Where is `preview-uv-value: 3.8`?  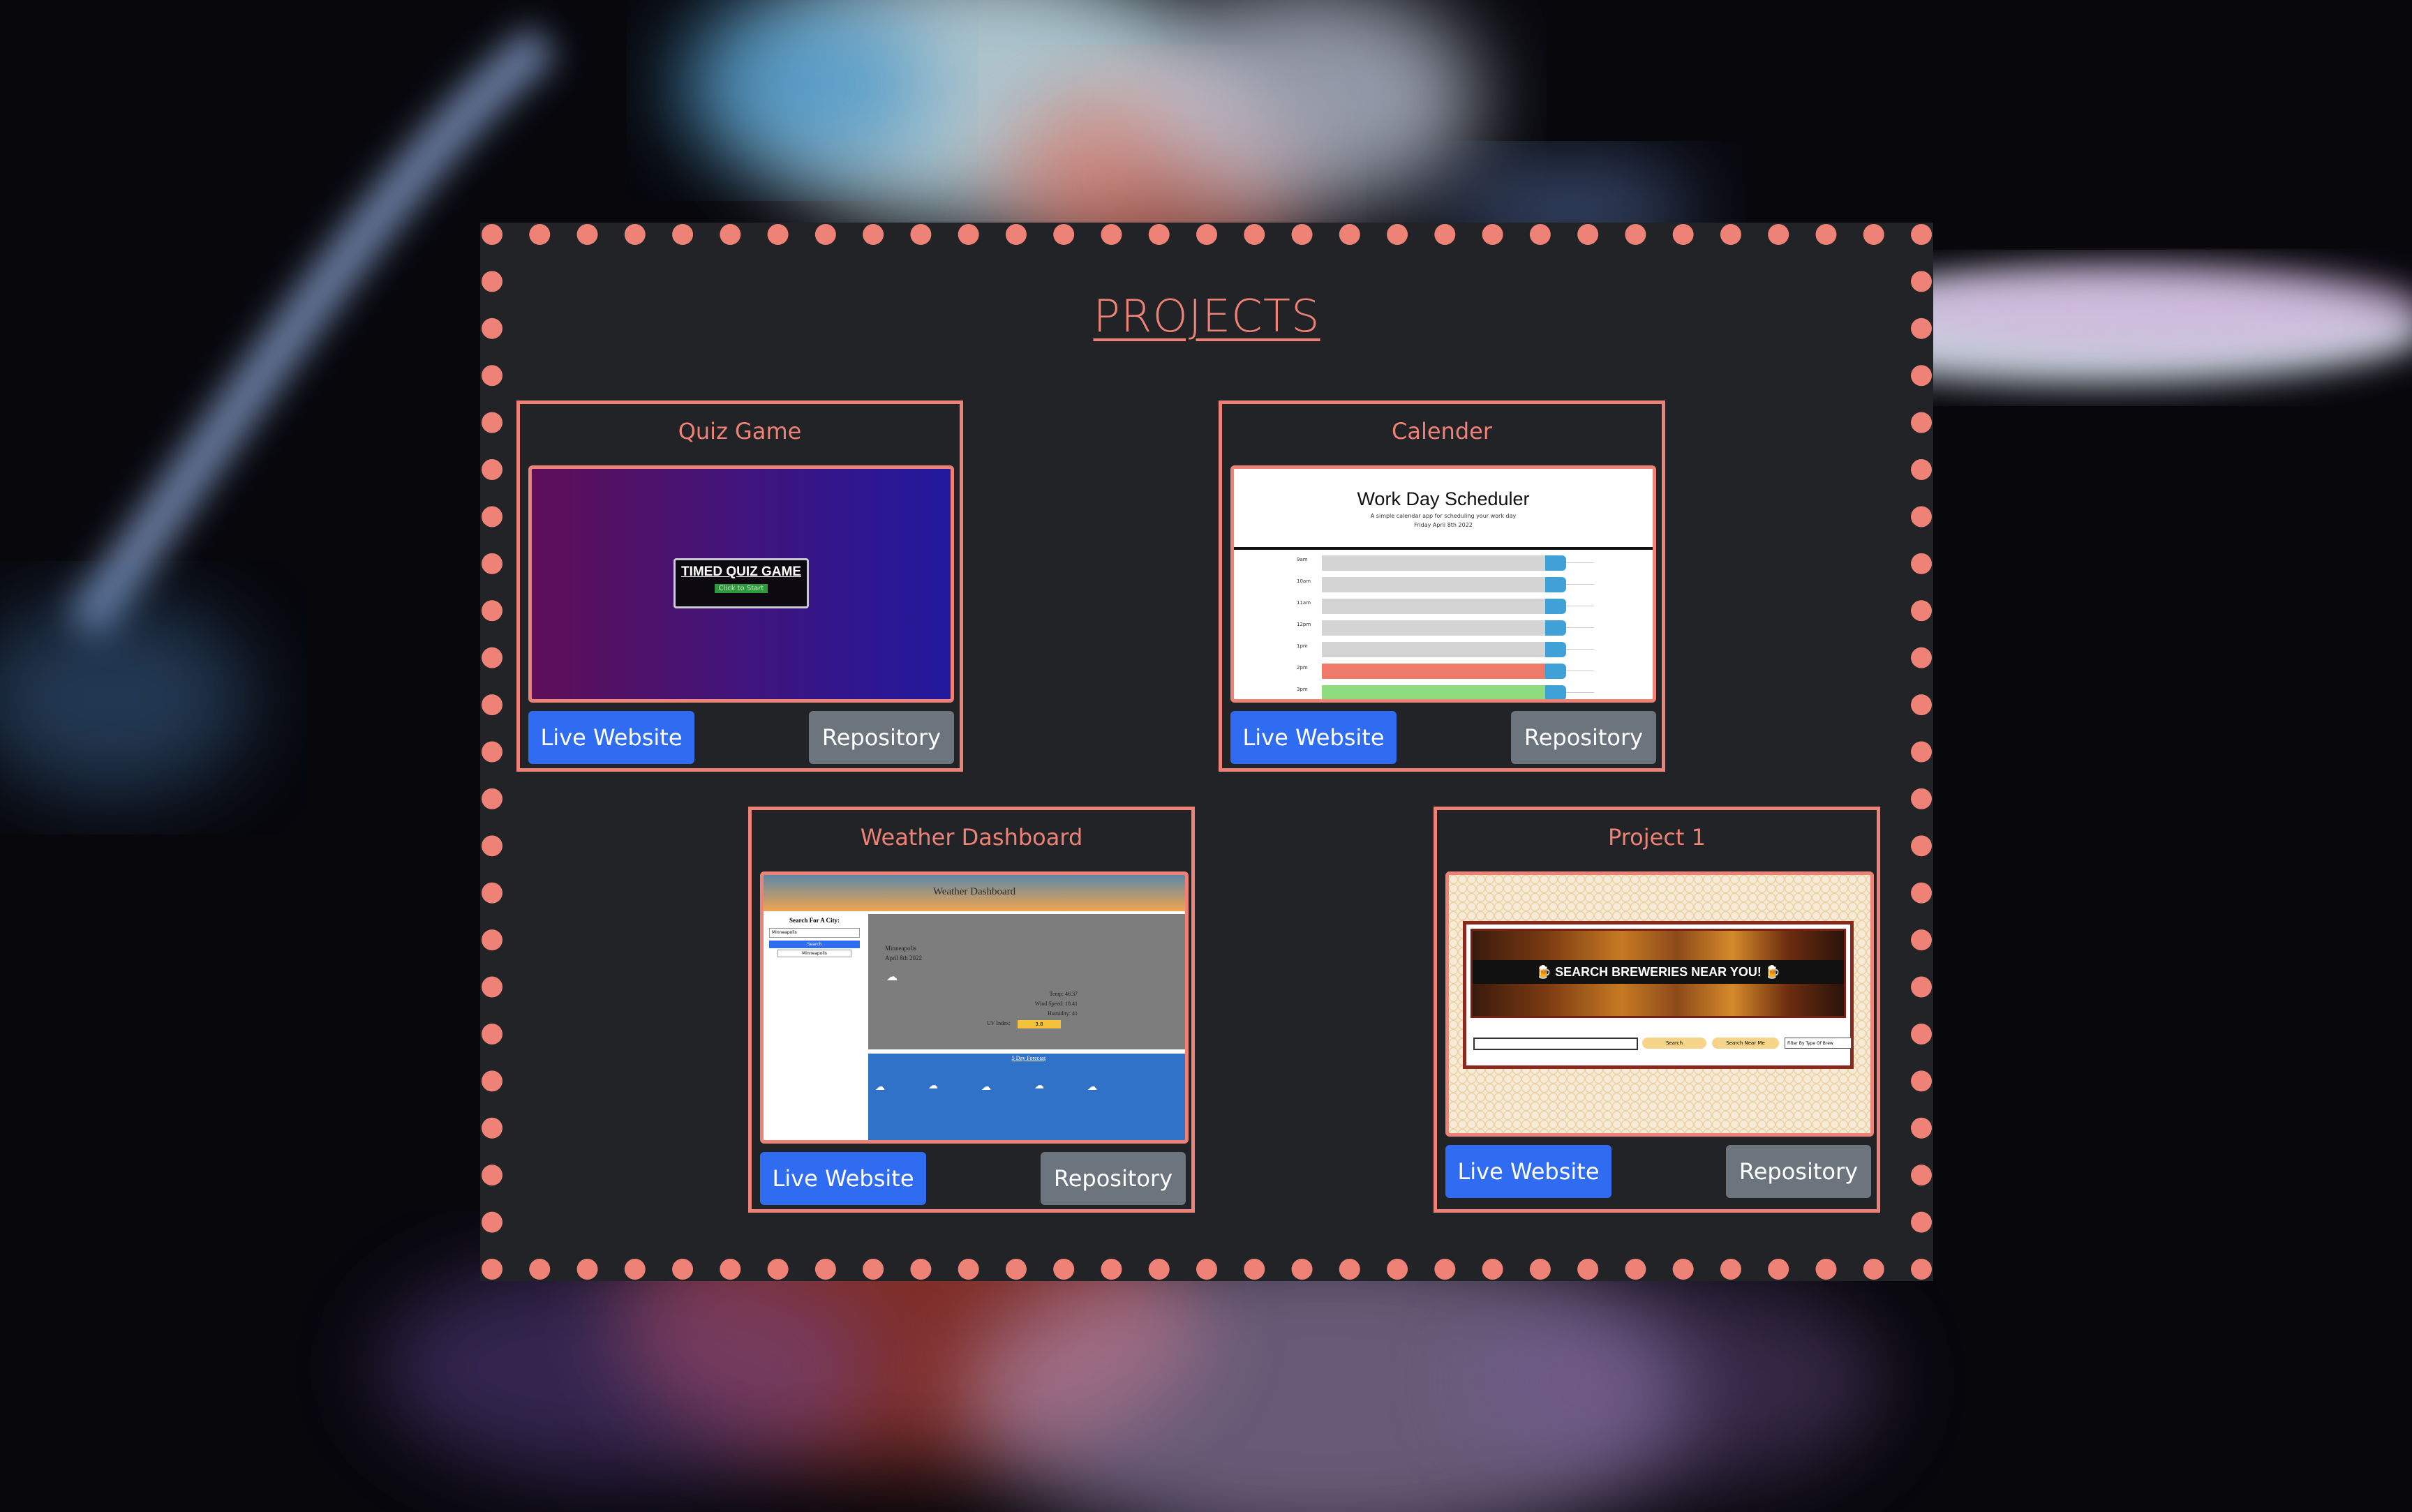 preview-uv-value: 3.8 is located at coordinates (1039, 1024).